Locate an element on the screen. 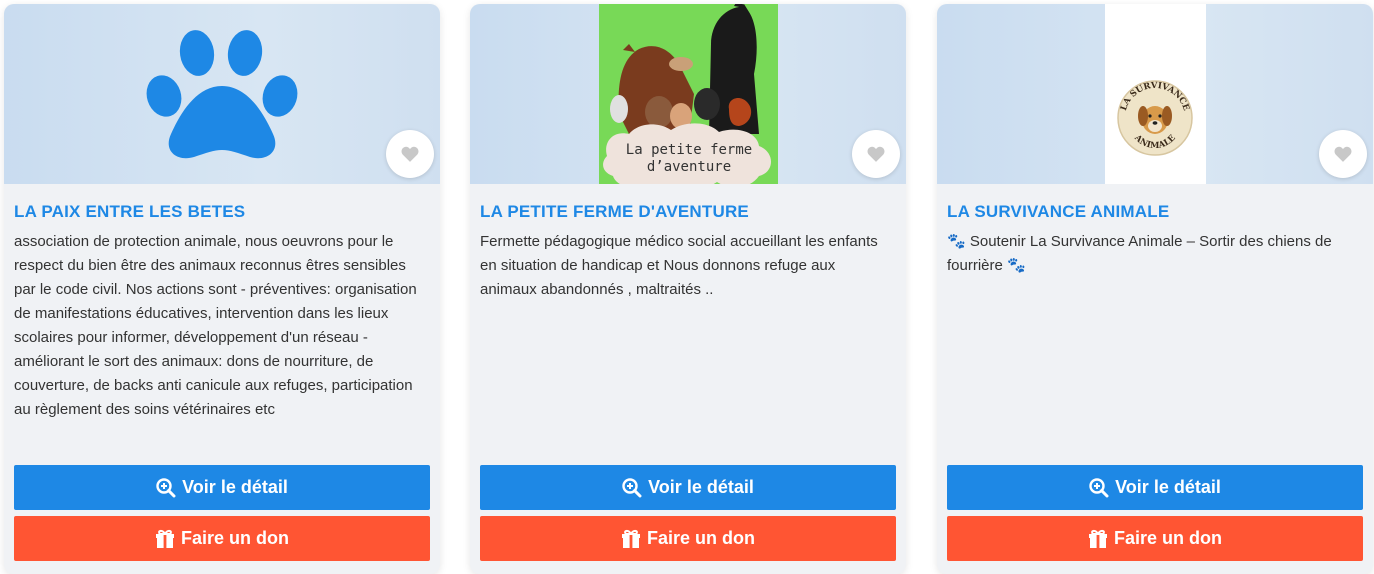  paw-icon is located at coordinates (222, 94).